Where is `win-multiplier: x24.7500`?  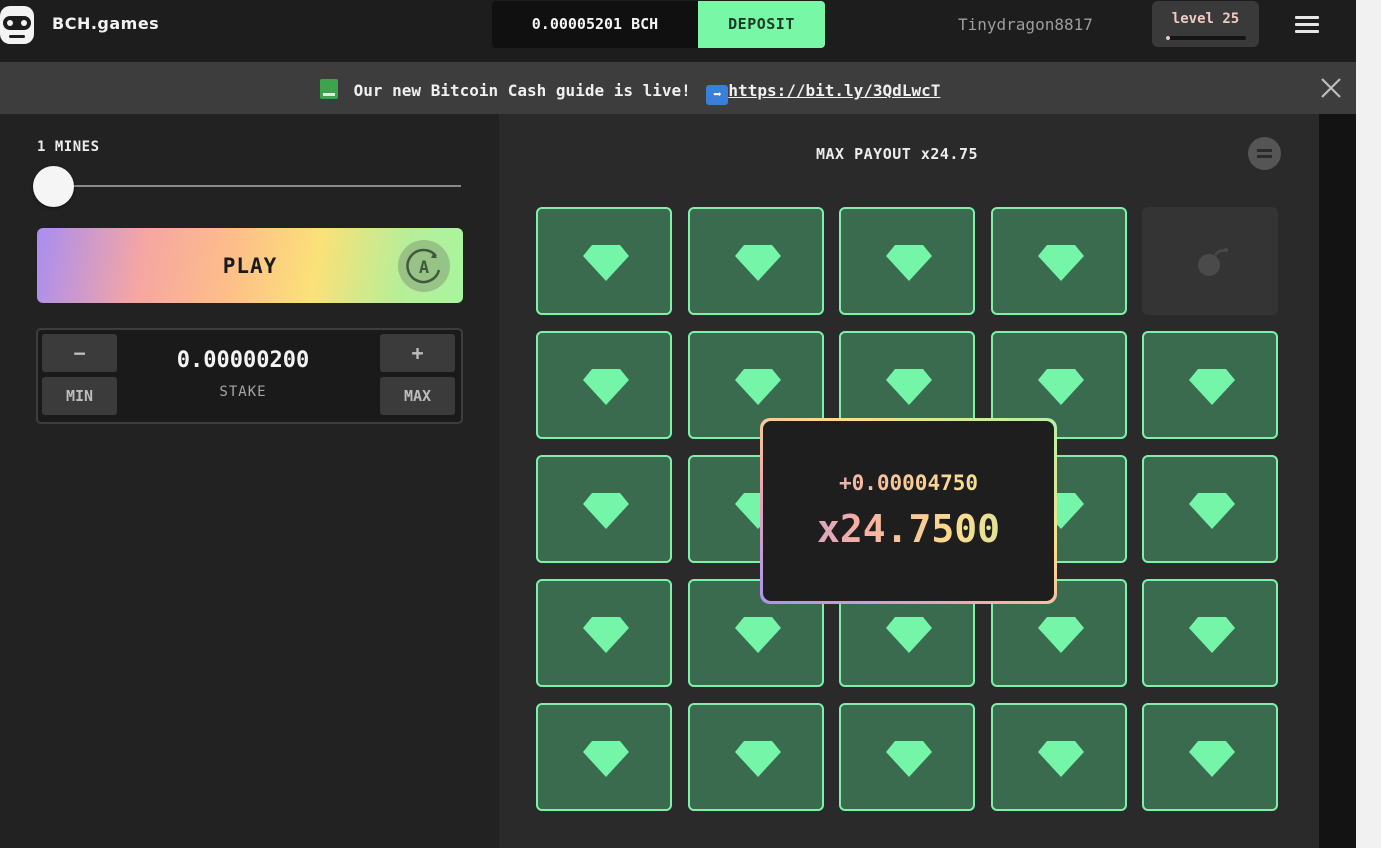
win-multiplier: x24.7500 is located at coordinates (908, 529).